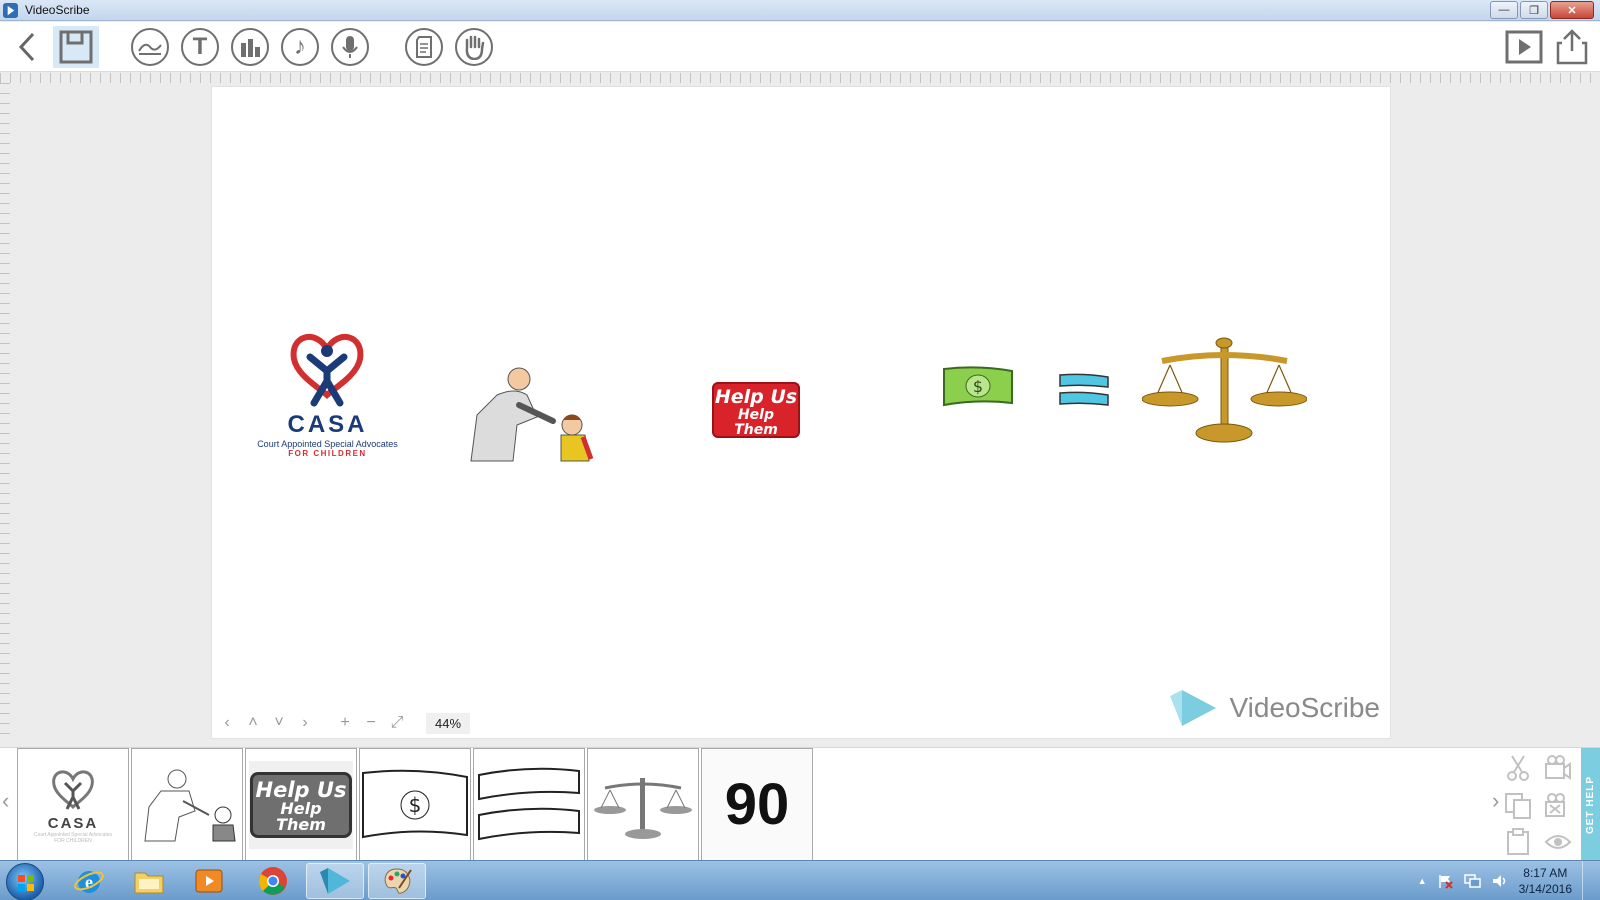  What do you see at coordinates (301, 816) in the screenshot?
I see `thumb-helpus-line2: Help Them` at bounding box center [301, 816].